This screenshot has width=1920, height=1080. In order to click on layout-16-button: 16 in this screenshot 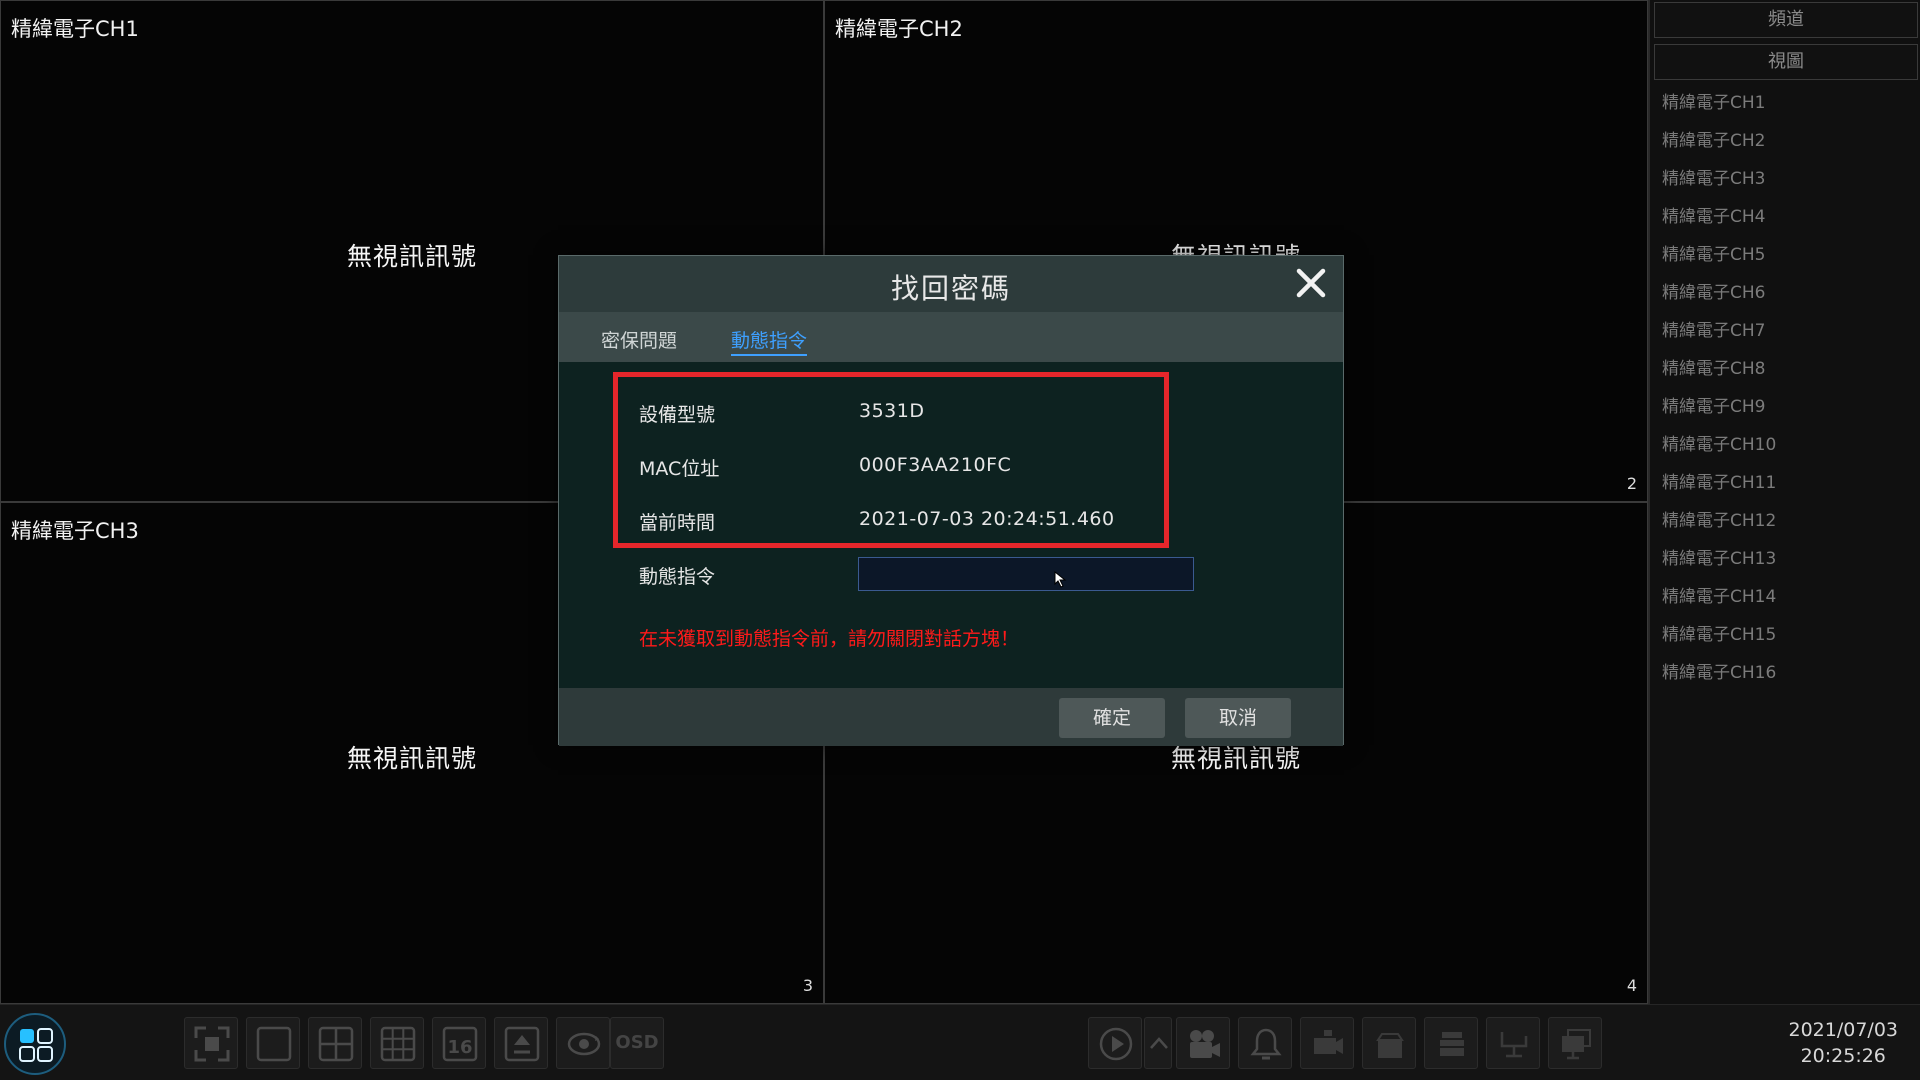, I will do `click(459, 1043)`.